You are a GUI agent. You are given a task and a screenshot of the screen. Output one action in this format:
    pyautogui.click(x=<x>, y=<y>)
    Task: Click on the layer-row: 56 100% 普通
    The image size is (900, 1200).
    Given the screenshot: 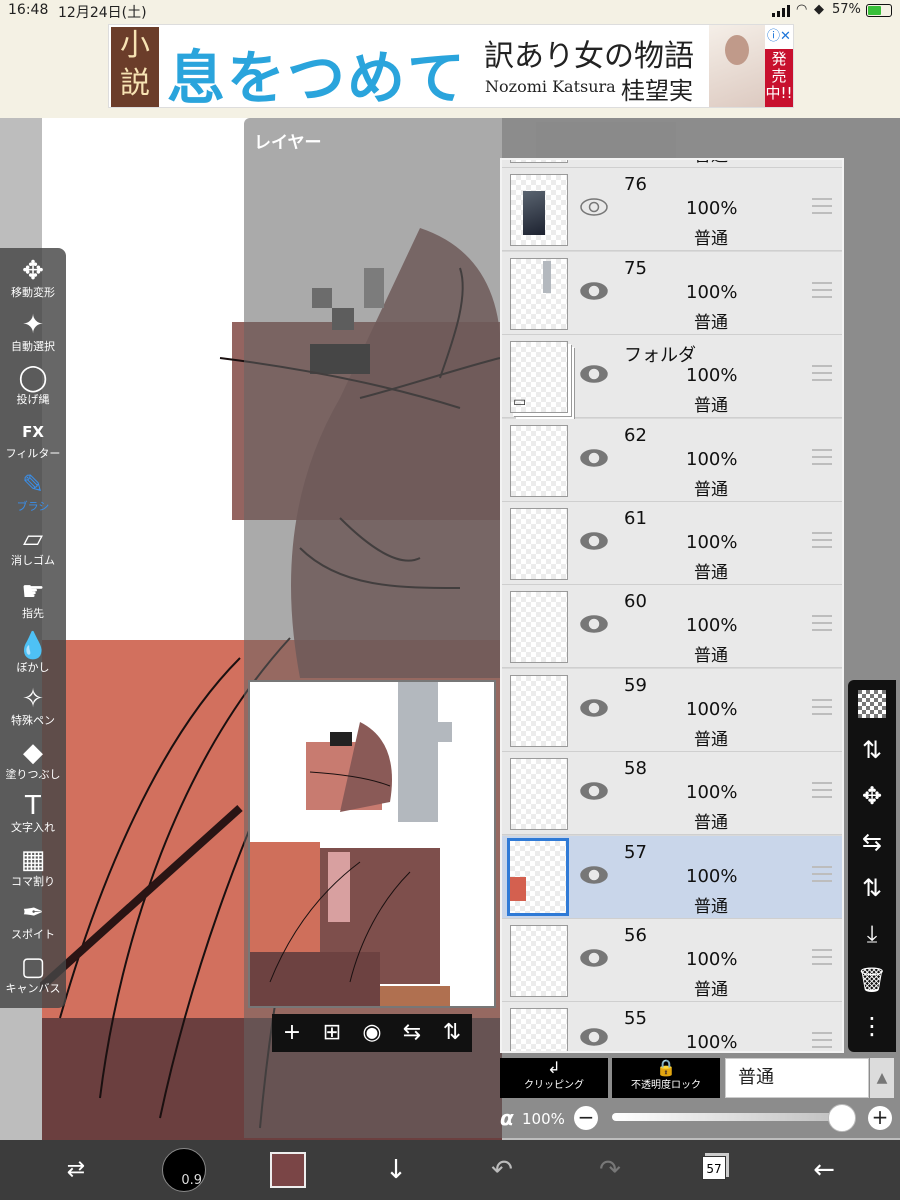 What is the action you would take?
    pyautogui.click(x=672, y=960)
    